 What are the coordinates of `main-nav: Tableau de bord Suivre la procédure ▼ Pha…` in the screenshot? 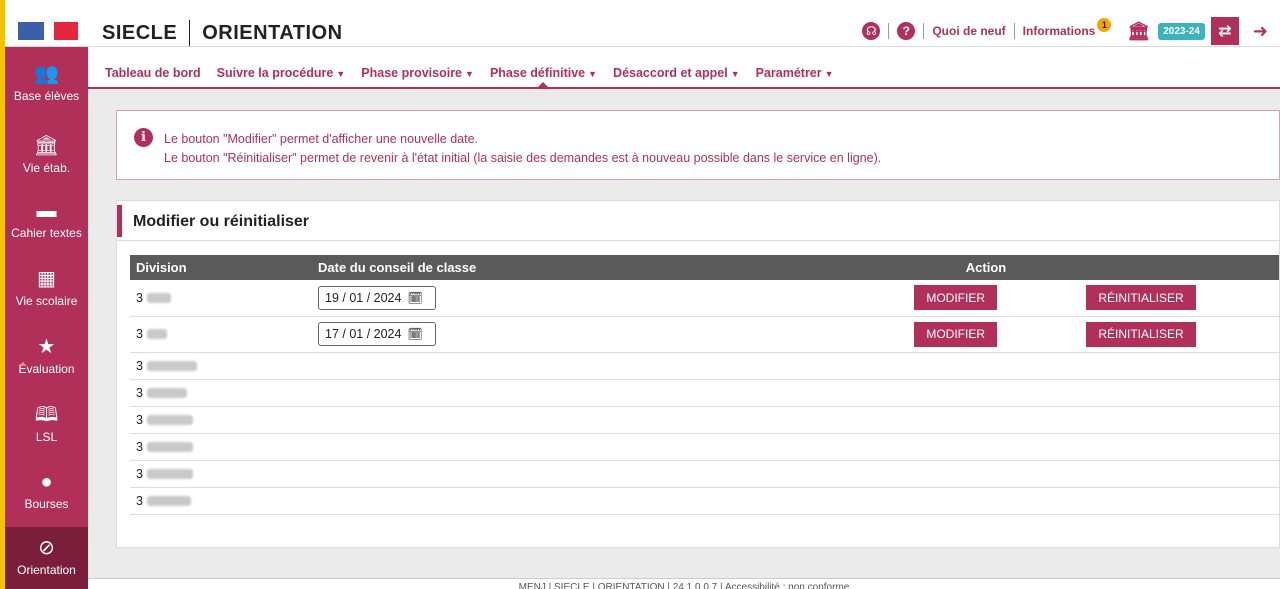 It's located at (684, 68).